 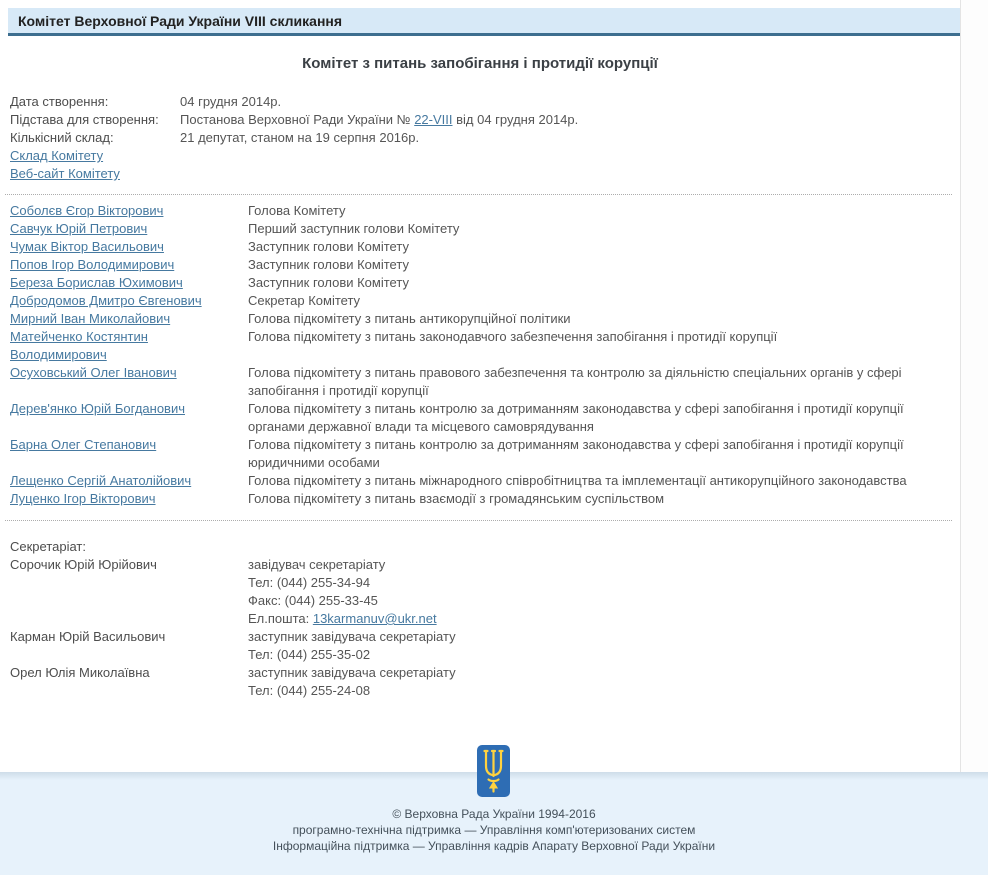 I want to click on member-name-cell: Луценко Ігор Вікторович, so click(x=129, y=499).